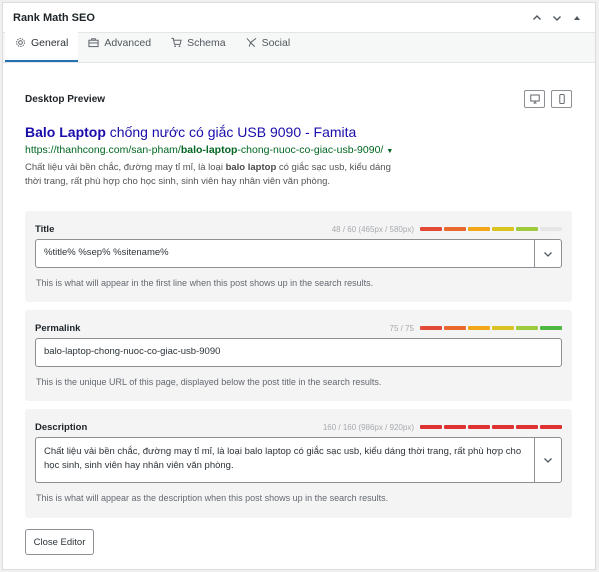 The height and width of the screenshot is (572, 599). I want to click on serp-desc-keyword: balo laptop, so click(251, 167).